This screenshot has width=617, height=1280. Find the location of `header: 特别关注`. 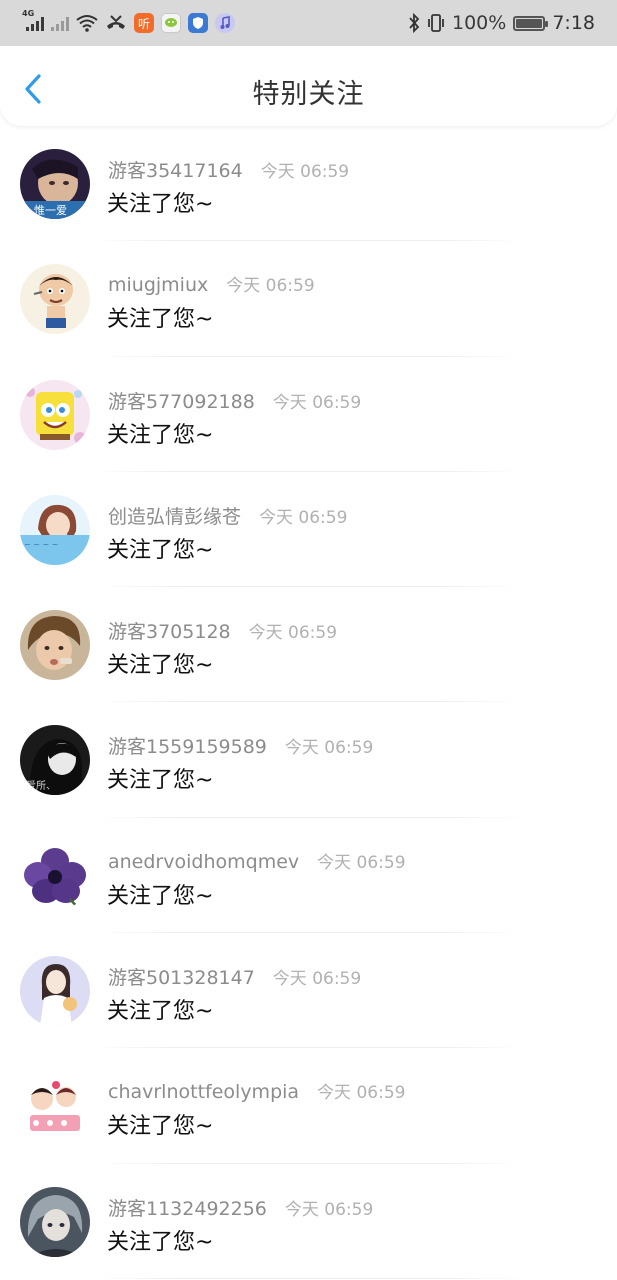

header: 特别关注 is located at coordinates (308, 86).